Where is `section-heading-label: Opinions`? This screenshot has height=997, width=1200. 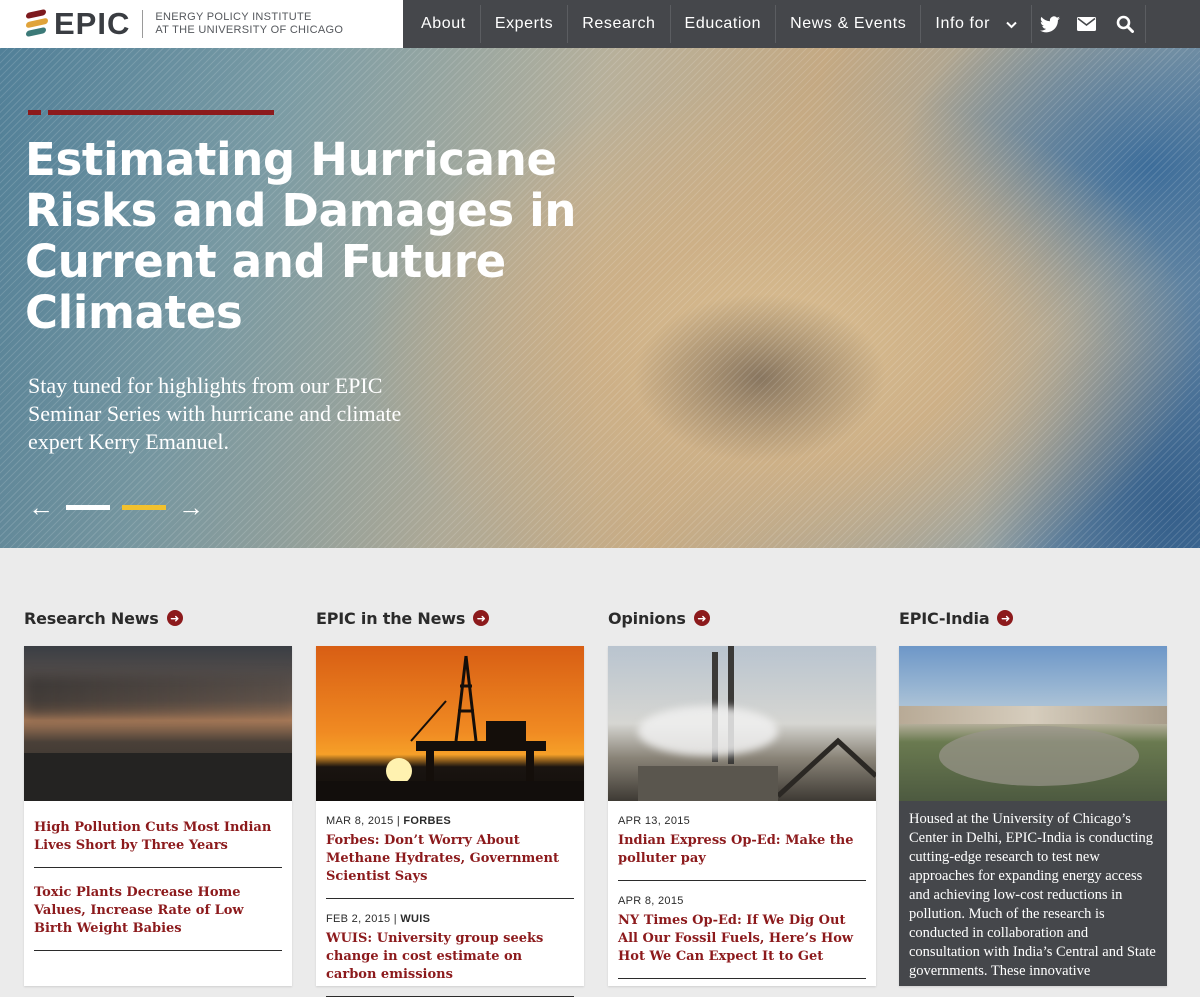 section-heading-label: Opinions is located at coordinates (647, 618).